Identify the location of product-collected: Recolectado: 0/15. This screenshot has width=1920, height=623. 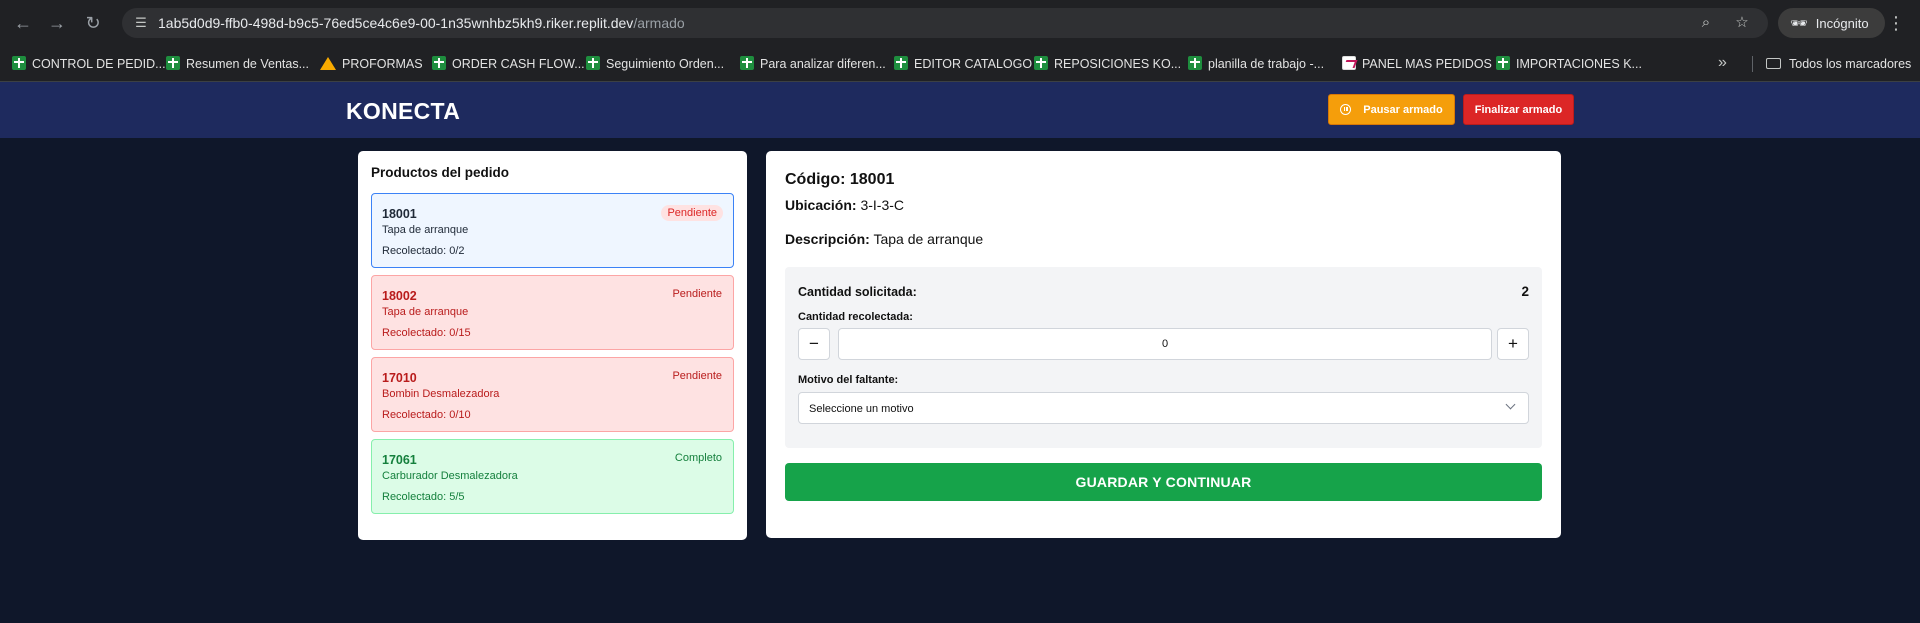
(426, 333).